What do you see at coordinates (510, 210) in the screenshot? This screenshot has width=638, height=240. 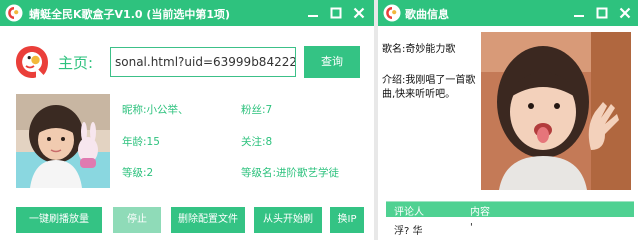 I see `comment-table-header: 评论人 内容` at bounding box center [510, 210].